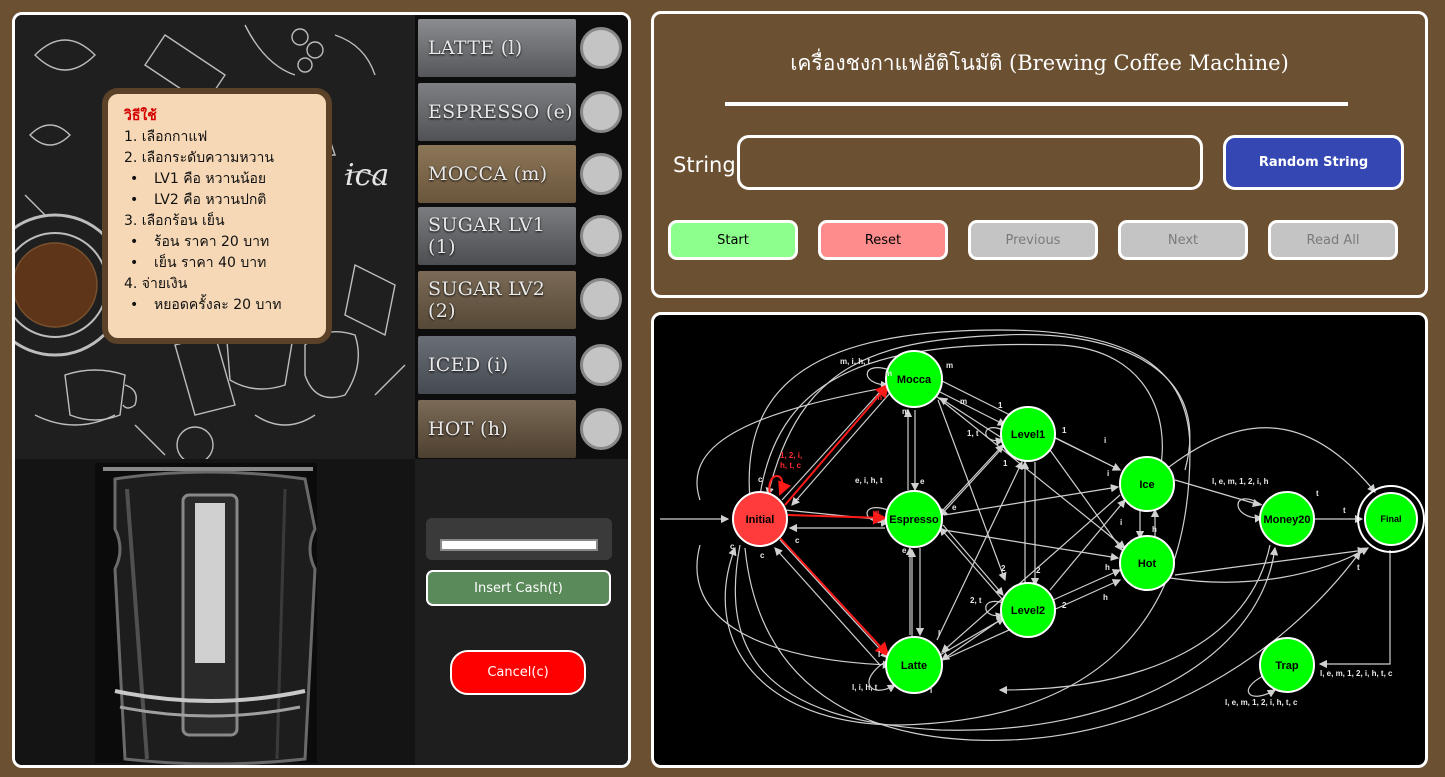 The width and height of the screenshot is (1445, 777). What do you see at coordinates (790, 465) in the screenshot?
I see `edge-label-initial-self-2: h, t, c` at bounding box center [790, 465].